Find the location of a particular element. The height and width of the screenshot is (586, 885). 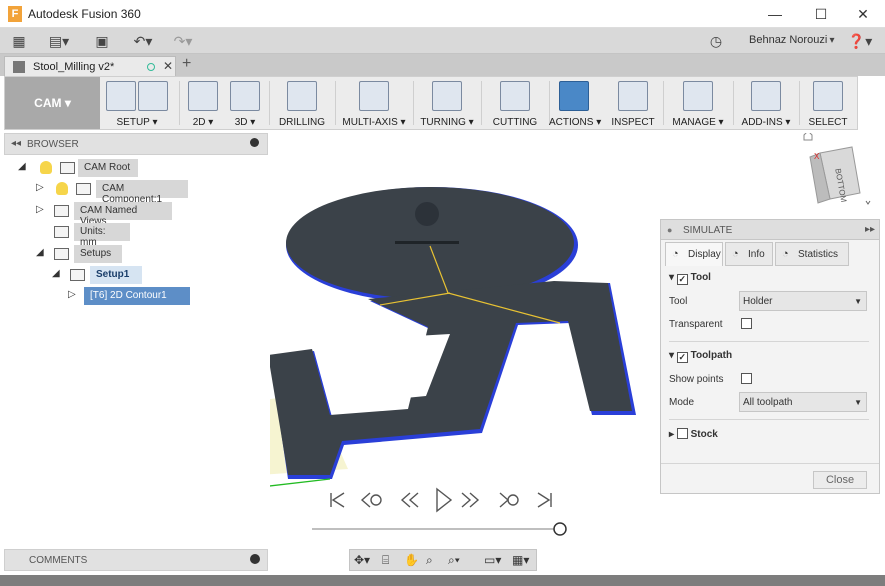

redo-icon: ↷▾ is located at coordinates (183, 41).